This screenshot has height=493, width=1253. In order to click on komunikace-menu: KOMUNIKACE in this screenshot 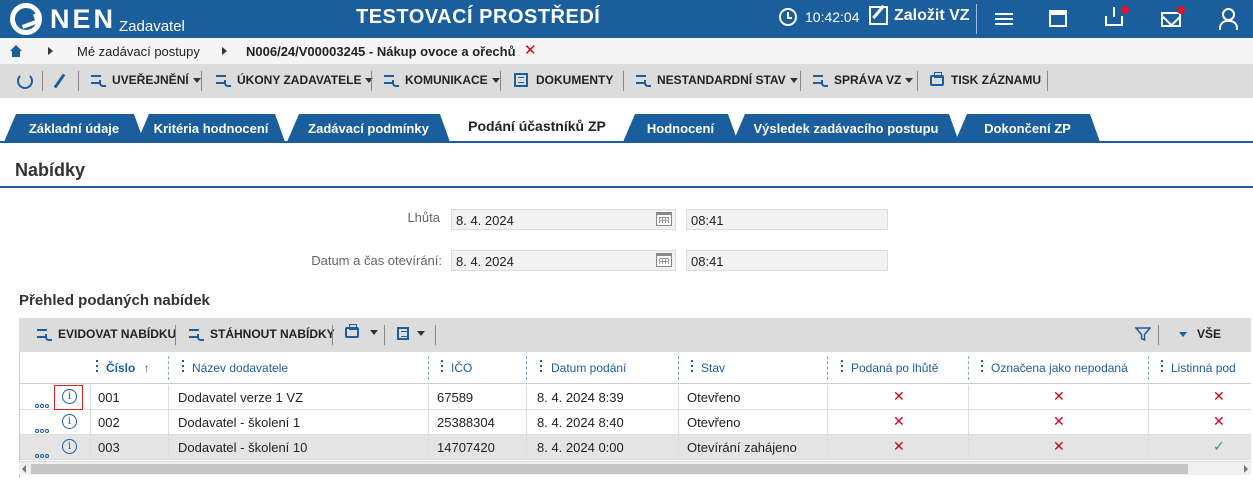, I will do `click(442, 80)`.